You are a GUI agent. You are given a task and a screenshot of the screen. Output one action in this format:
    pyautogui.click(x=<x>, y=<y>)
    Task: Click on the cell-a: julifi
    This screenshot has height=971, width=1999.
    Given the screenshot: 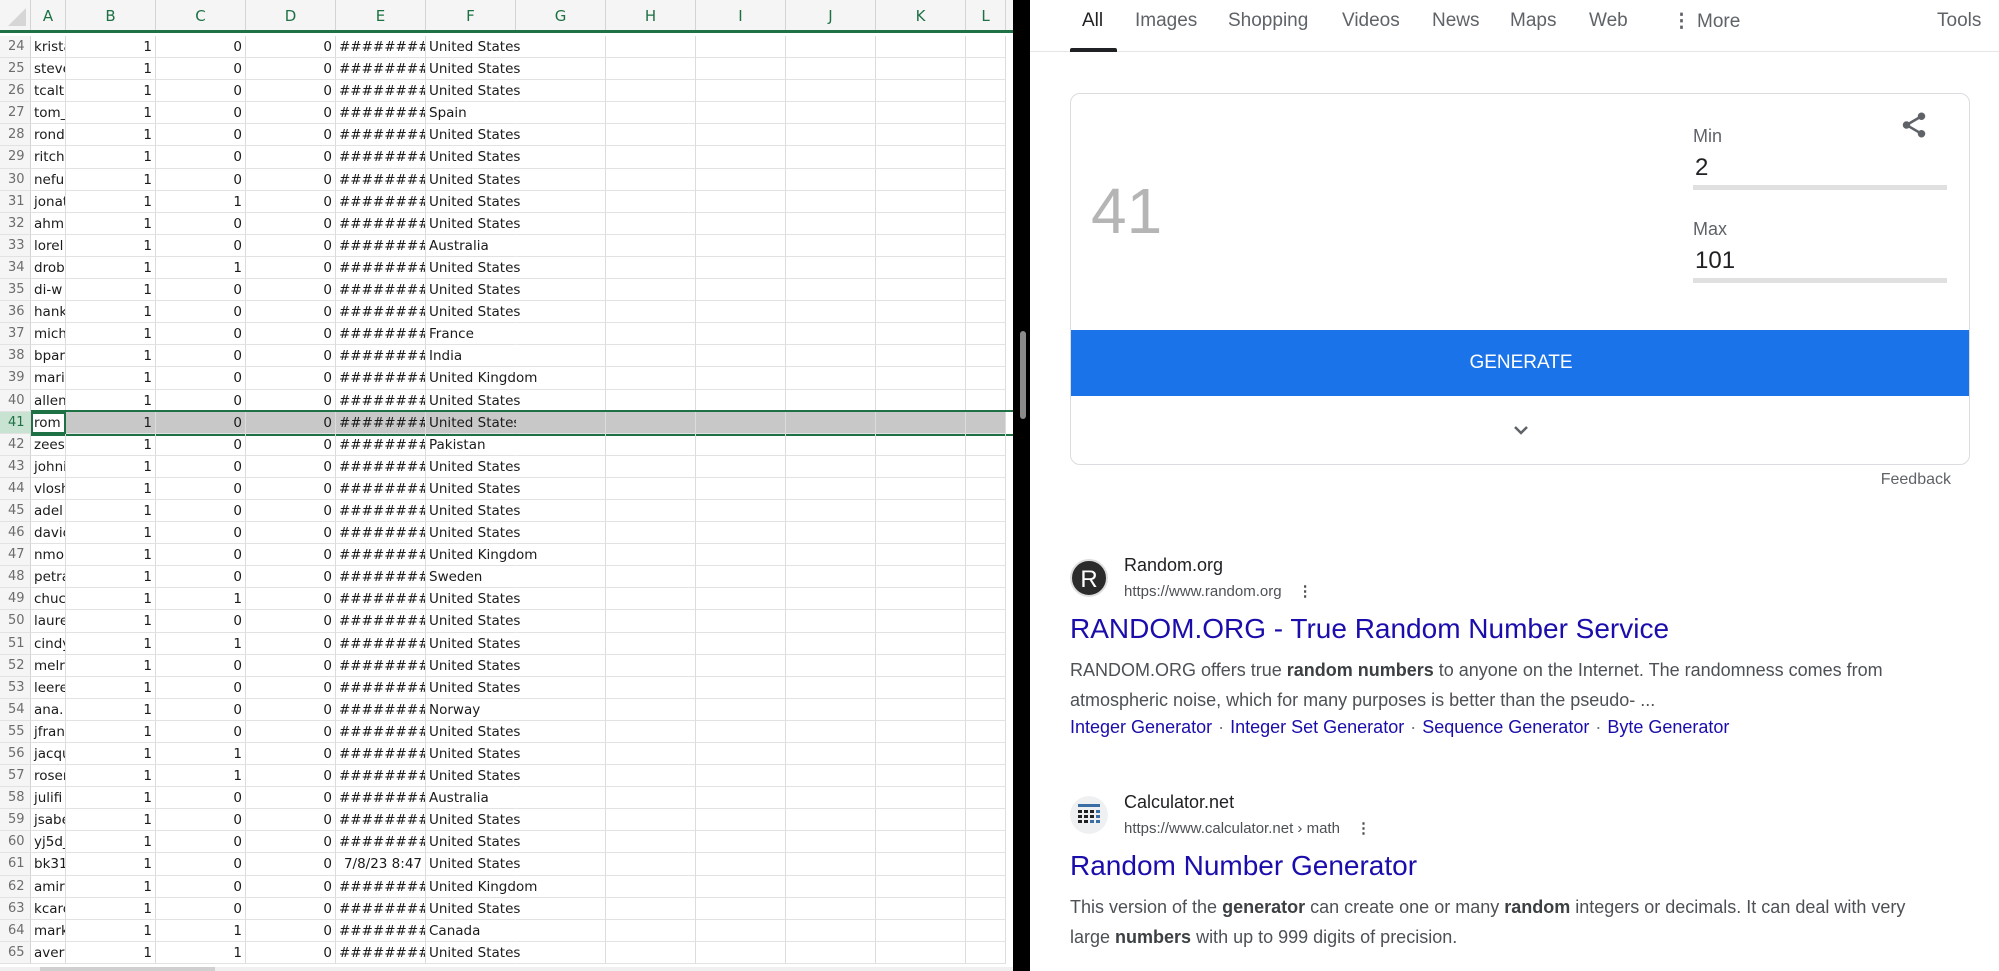 What is the action you would take?
    pyautogui.click(x=48, y=798)
    